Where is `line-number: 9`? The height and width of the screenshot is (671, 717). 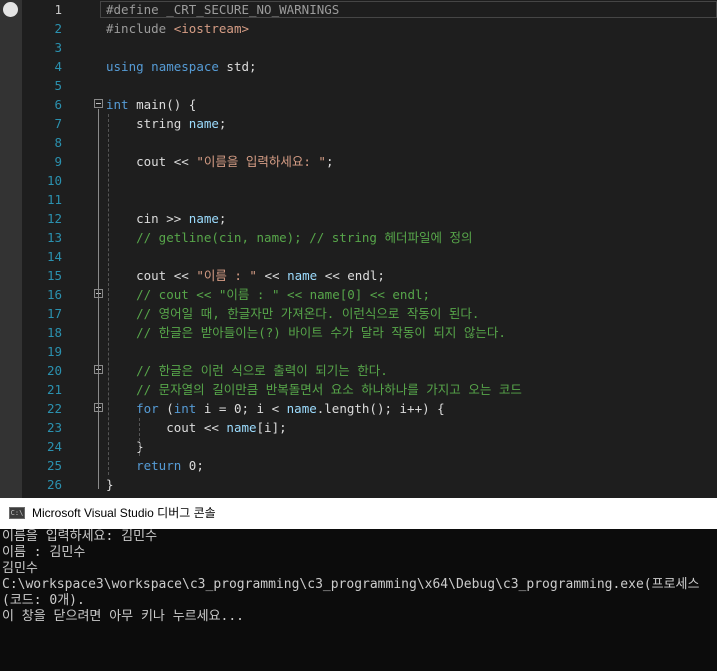 line-number: 9 is located at coordinates (58, 161).